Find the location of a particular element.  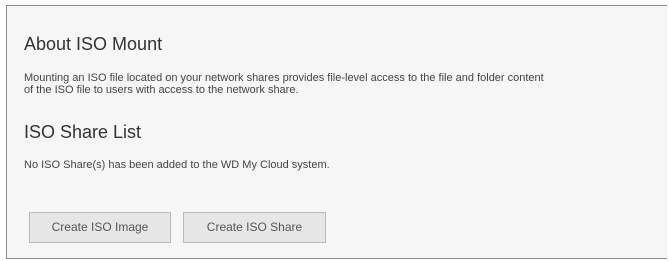

create-iso-share-button: Create ISO Share is located at coordinates (254, 227).